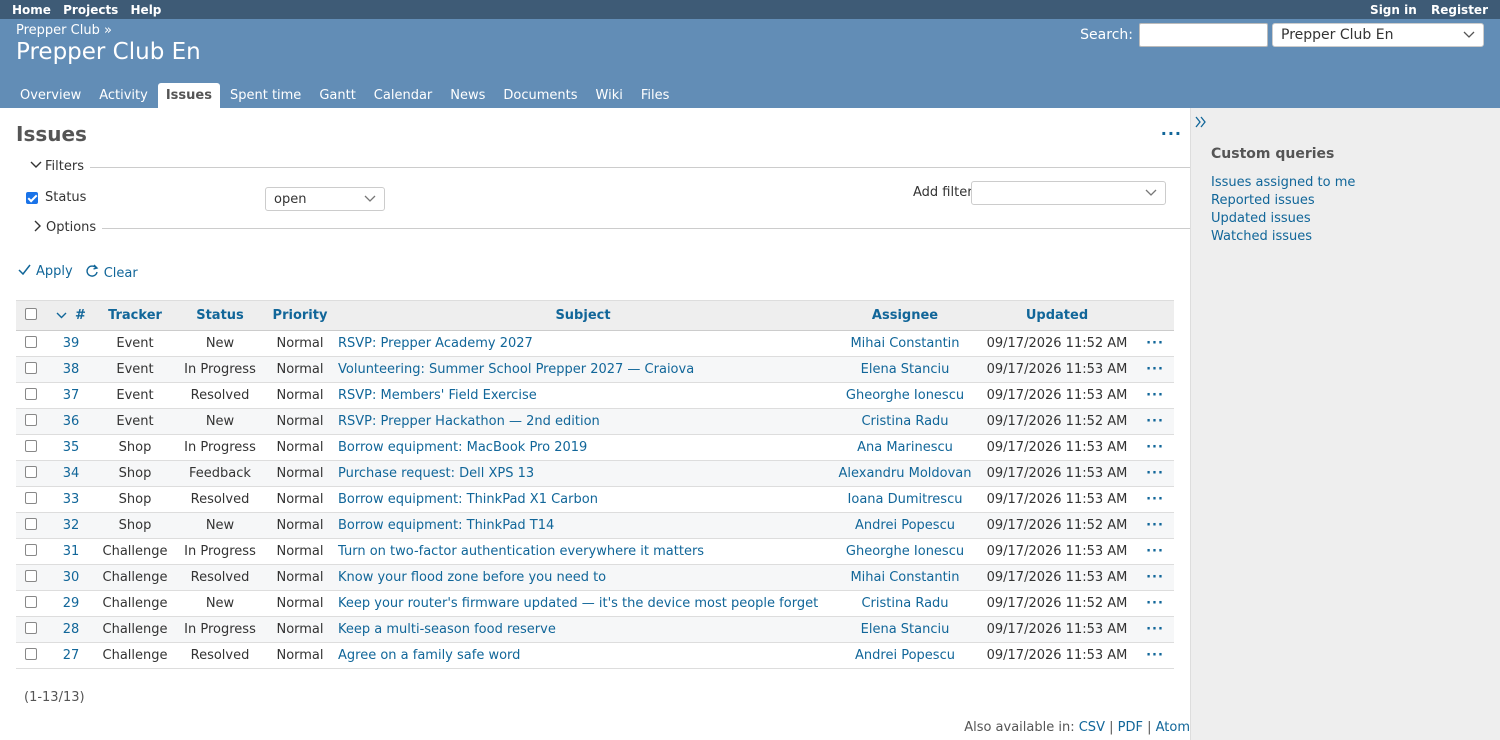 This screenshot has width=1500, height=740. I want to click on filter-status-operator: open, so click(325, 199).